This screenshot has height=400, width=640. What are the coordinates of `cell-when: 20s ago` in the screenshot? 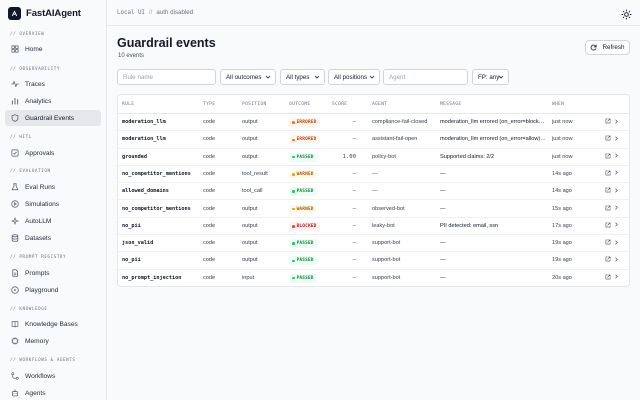 It's located at (562, 277).